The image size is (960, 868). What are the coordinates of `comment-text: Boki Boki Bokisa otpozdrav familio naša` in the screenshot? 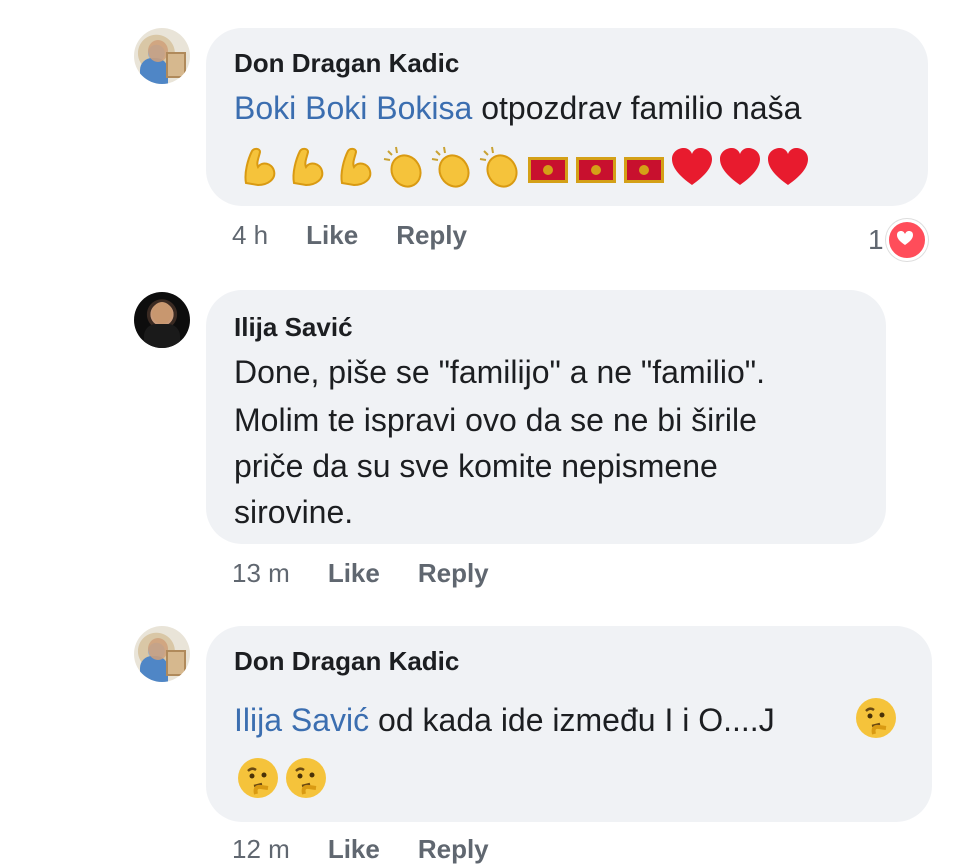 It's located at (517, 108).